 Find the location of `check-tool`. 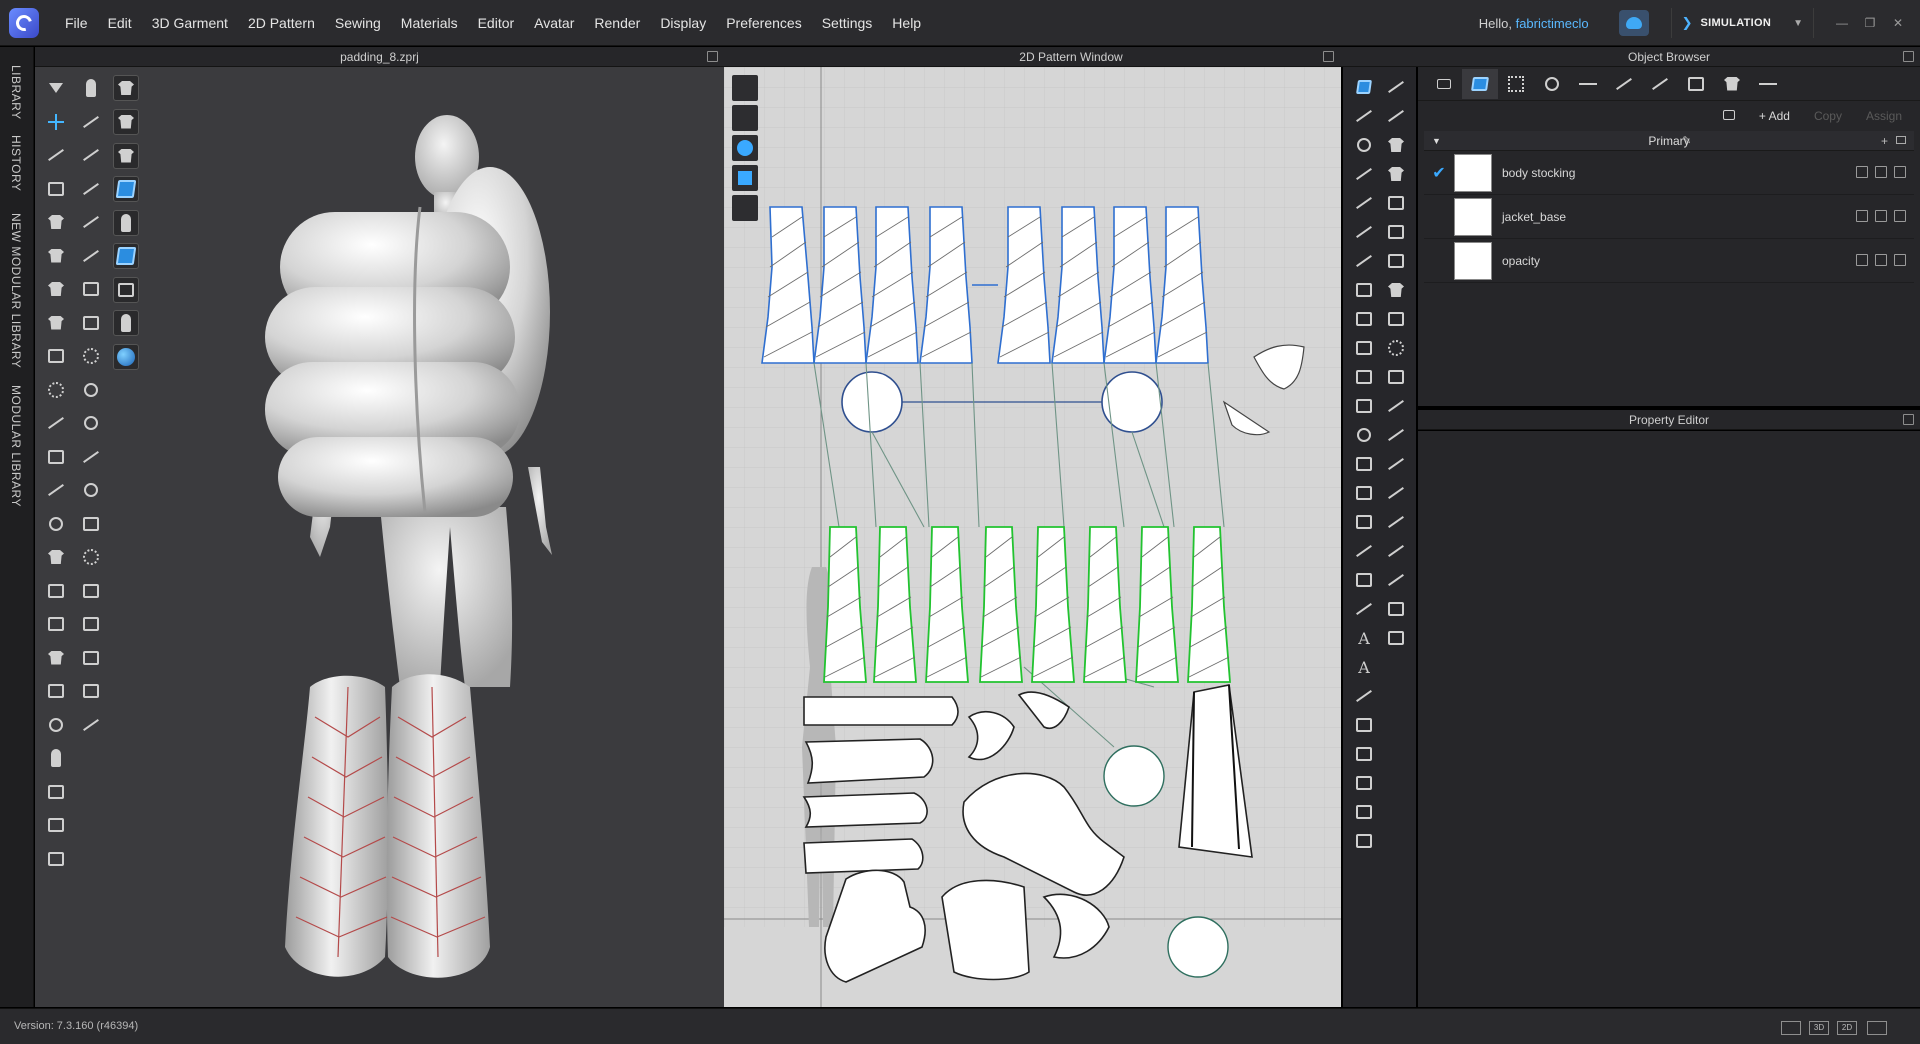

check-tool is located at coordinates (91, 189).